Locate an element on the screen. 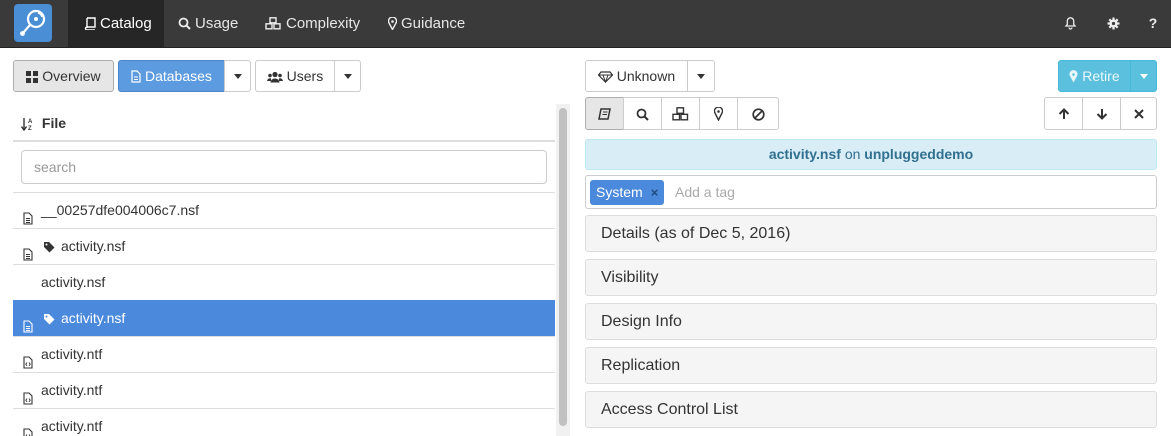 Image resolution: width=1171 pixels, height=436 pixels. users-icon is located at coordinates (274, 77).